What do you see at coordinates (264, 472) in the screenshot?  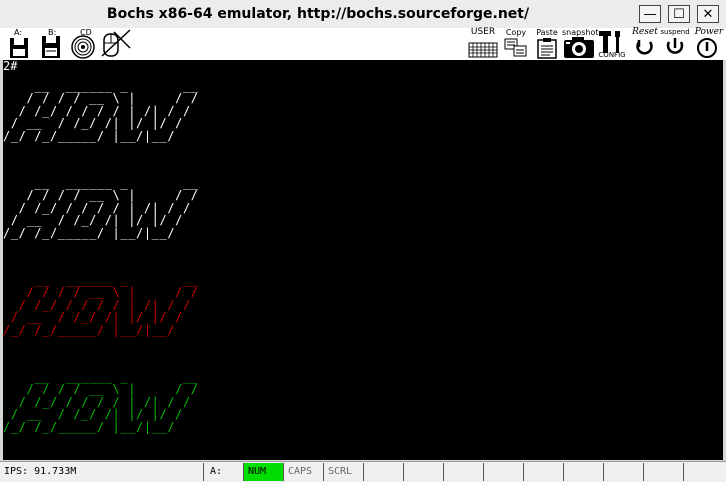 I see `num-lock-indicator: NUM` at bounding box center [264, 472].